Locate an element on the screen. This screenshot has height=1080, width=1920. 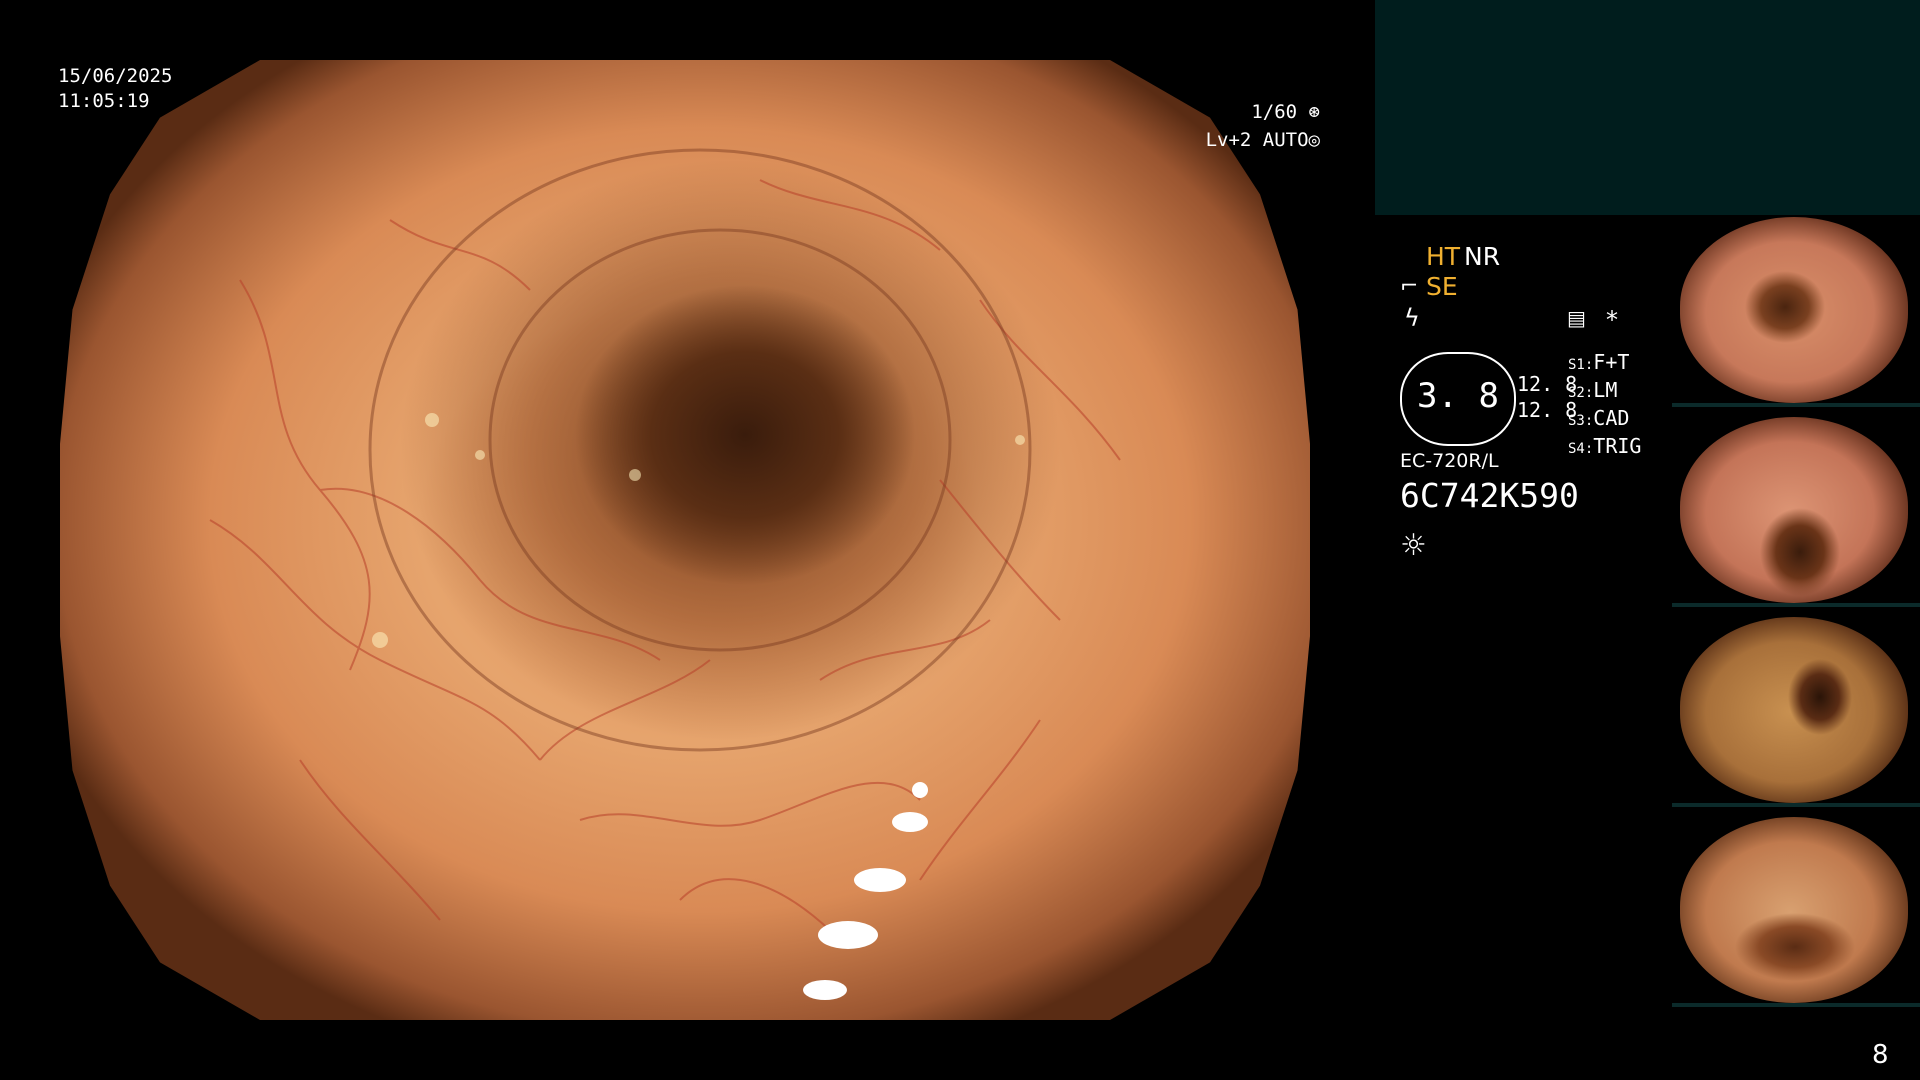
switch-item-s2: S2:LM is located at coordinates (1593, 390).